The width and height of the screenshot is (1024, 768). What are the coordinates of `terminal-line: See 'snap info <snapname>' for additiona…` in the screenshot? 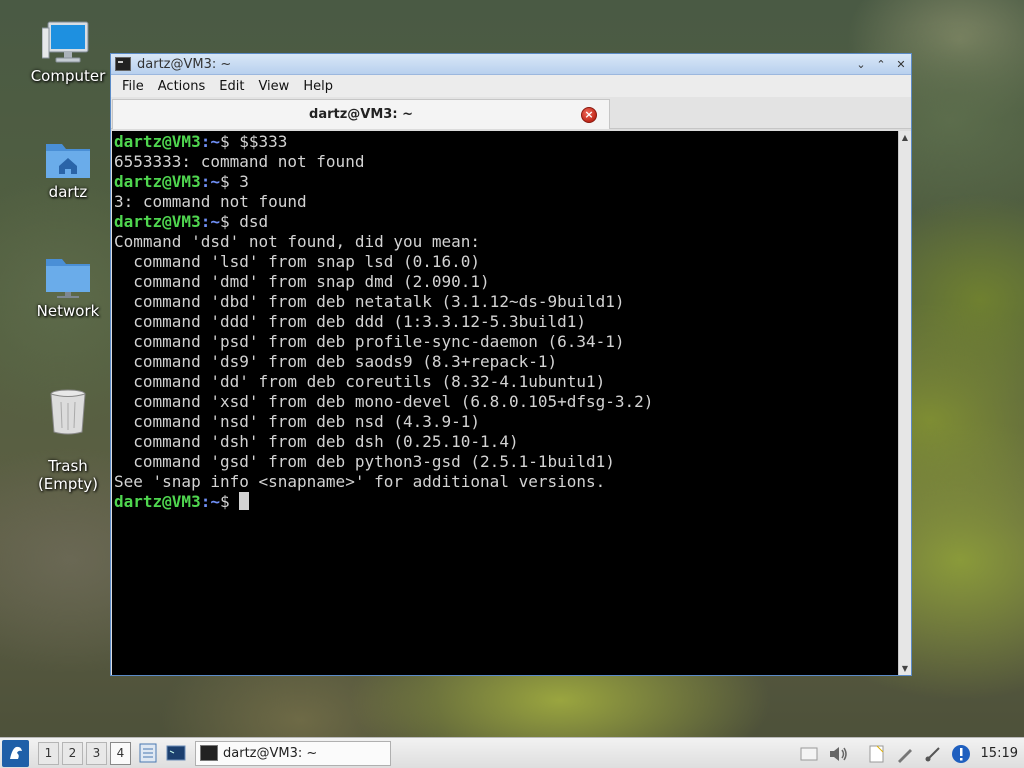 It's located at (506, 482).